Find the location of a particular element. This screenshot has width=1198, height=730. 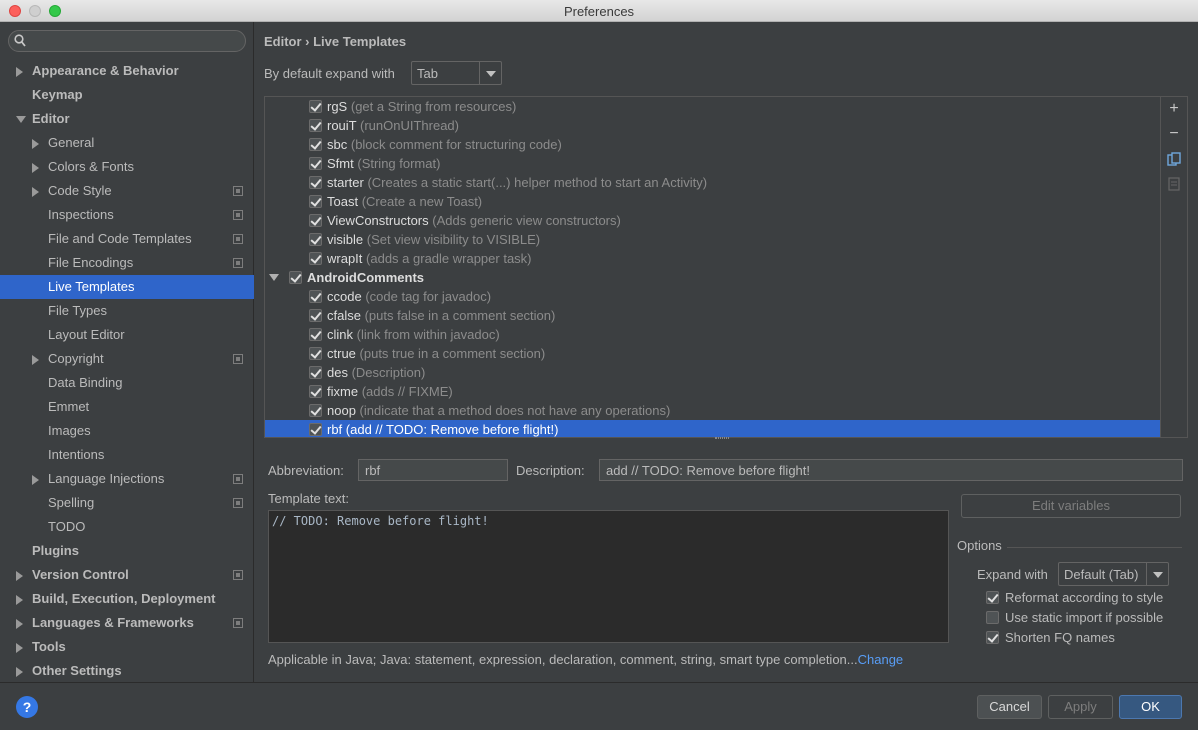

change-link: Change is located at coordinates (881, 659).